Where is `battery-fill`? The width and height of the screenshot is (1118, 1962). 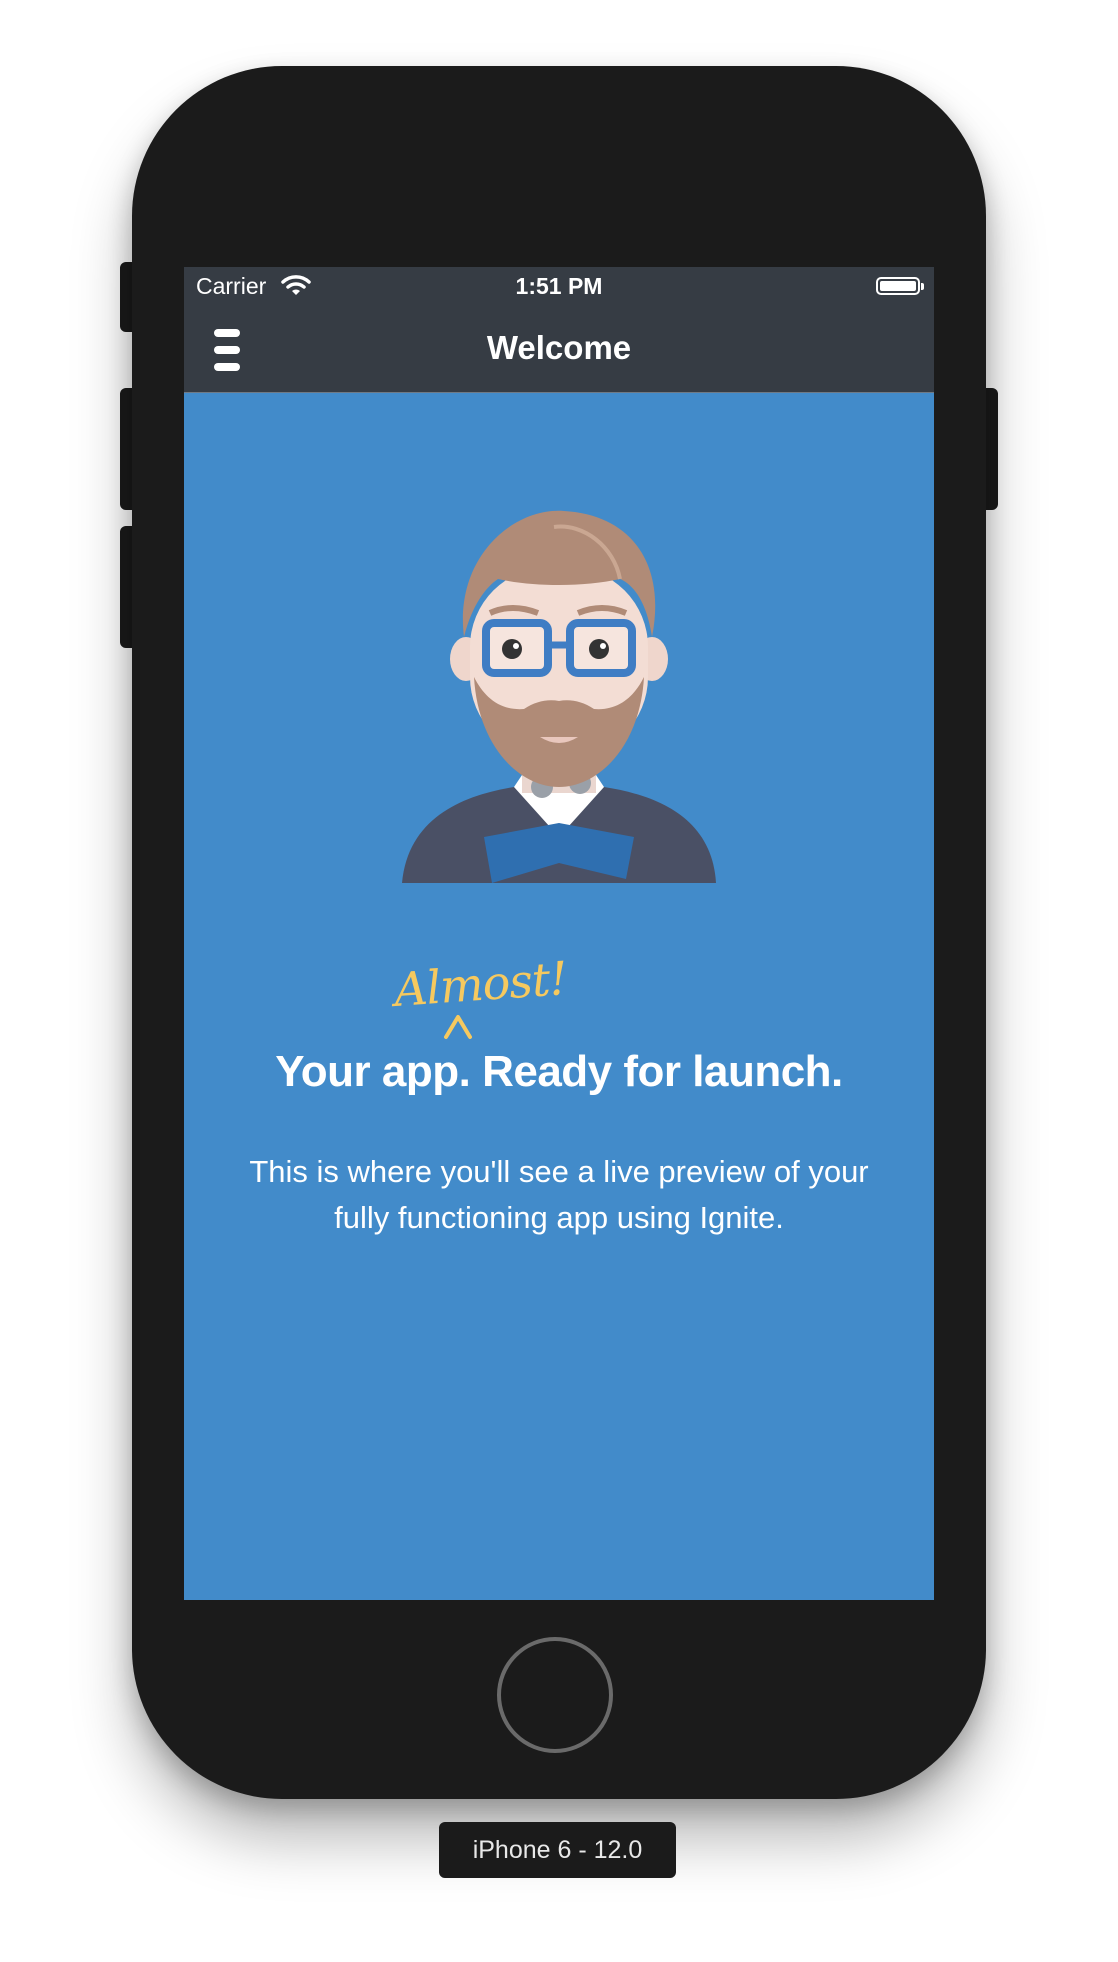
battery-fill is located at coordinates (898, 286).